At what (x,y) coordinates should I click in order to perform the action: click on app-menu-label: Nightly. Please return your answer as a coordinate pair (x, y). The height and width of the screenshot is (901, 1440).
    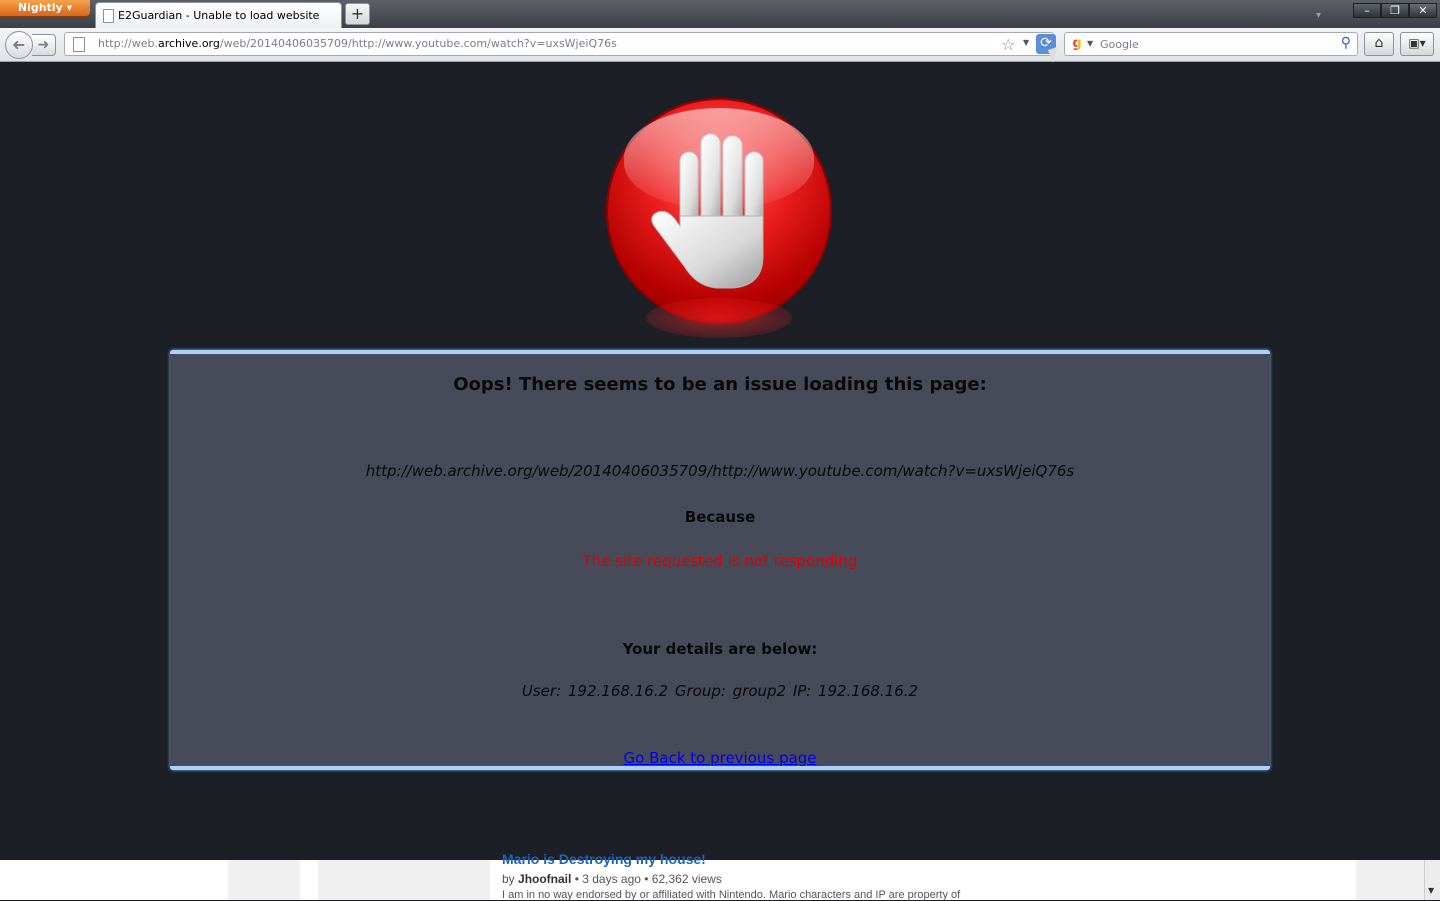
    Looking at the image, I should click on (40, 7).